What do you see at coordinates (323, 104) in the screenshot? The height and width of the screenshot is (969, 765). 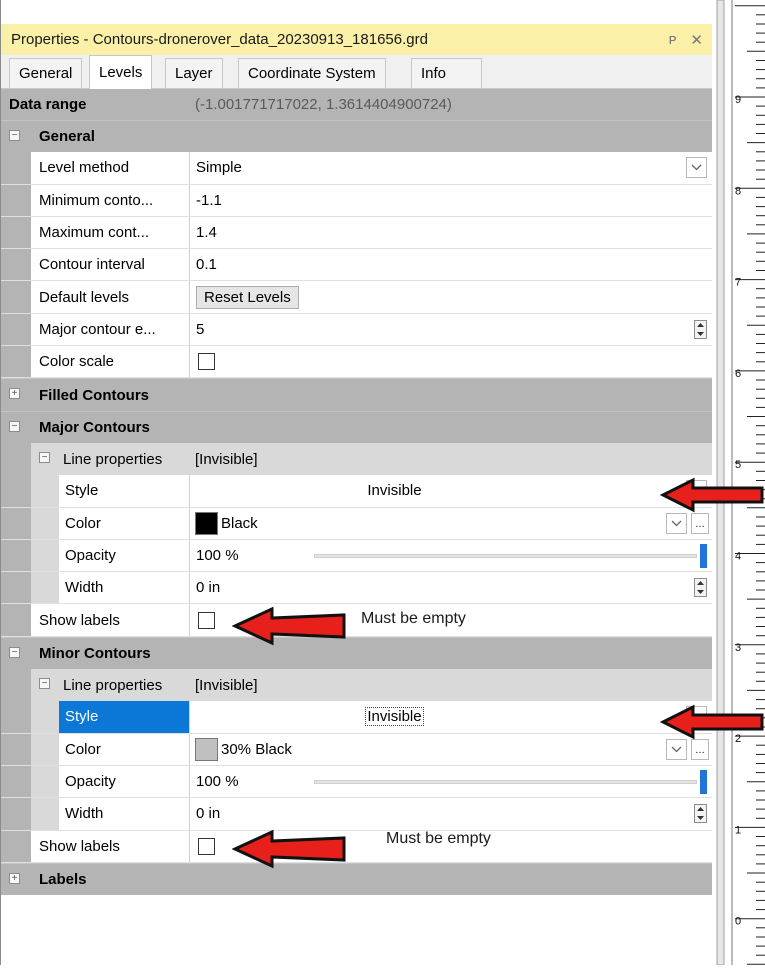 I see `data-range-value: (-1.001771717022, 1.3614404900724)` at bounding box center [323, 104].